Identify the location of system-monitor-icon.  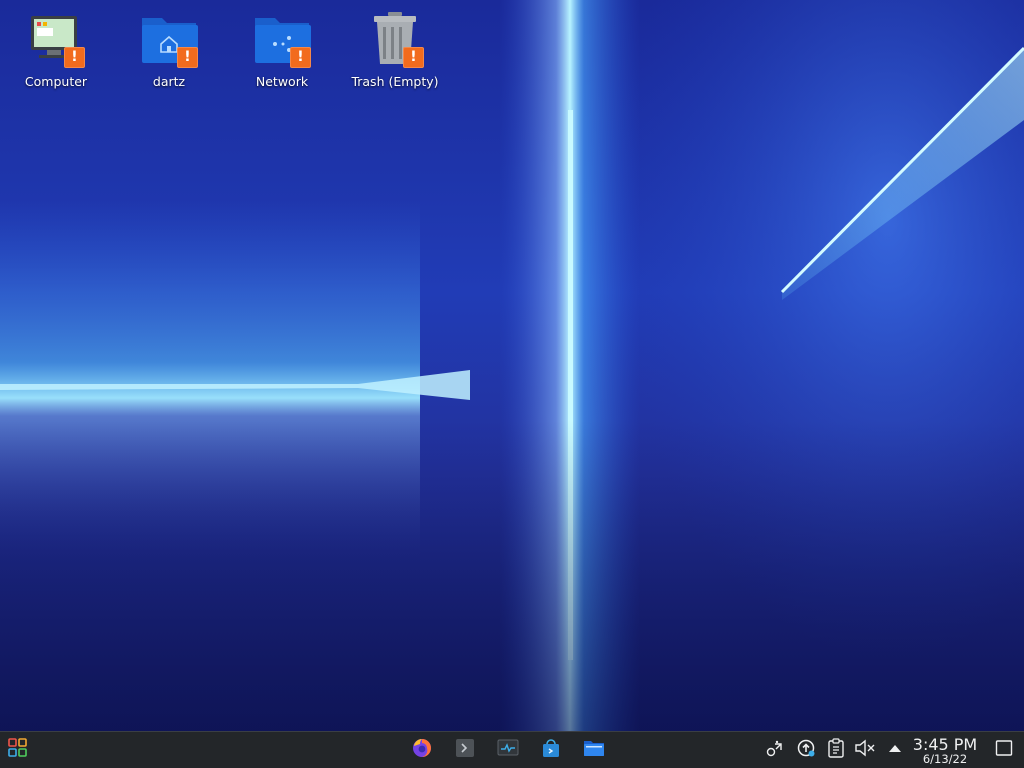
(508, 750).